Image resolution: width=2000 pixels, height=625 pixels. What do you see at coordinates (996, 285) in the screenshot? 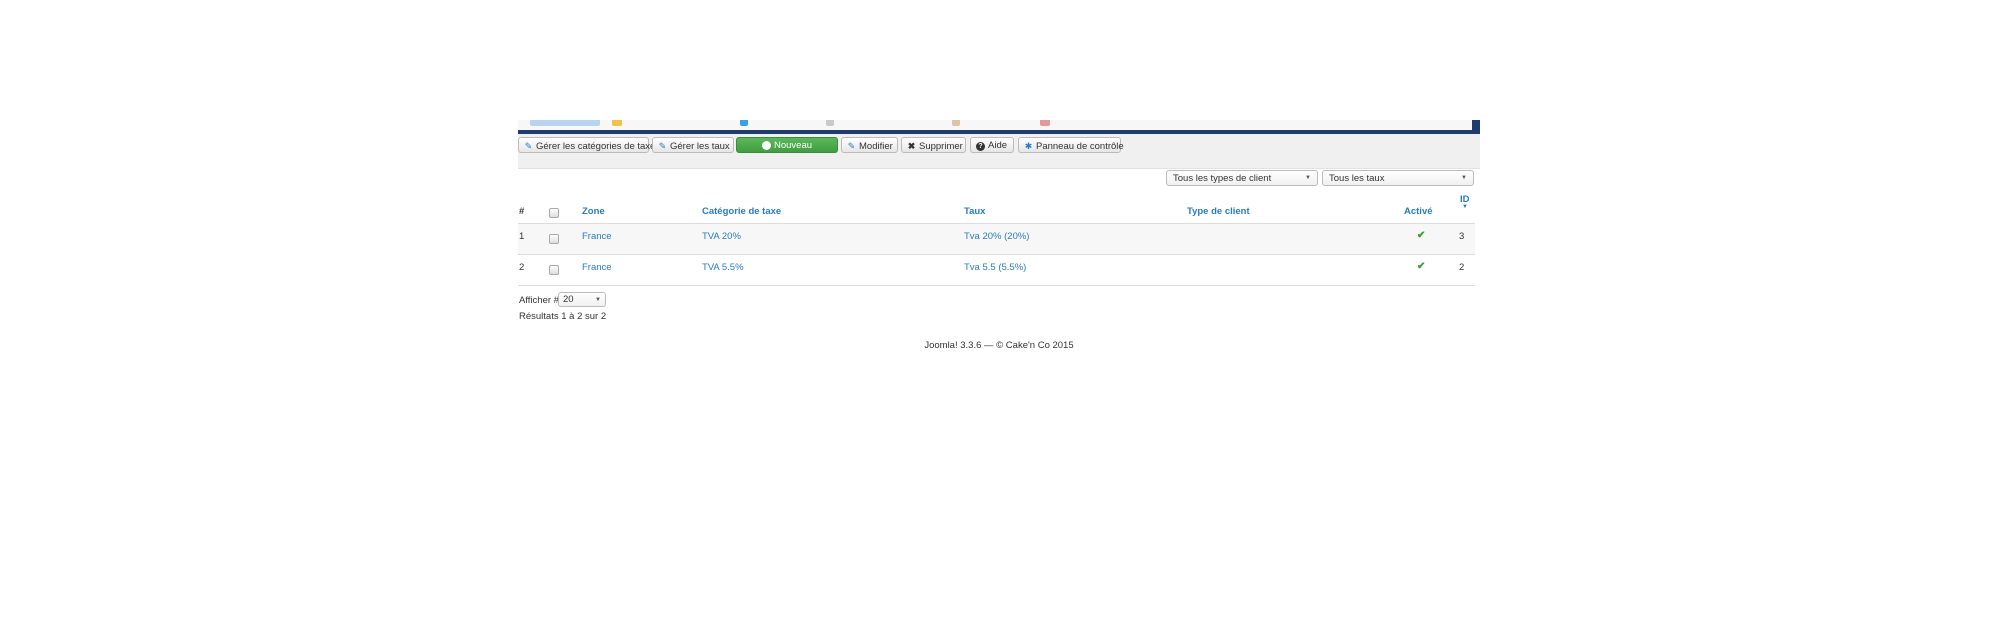
I see `table-bottom-border` at bounding box center [996, 285].